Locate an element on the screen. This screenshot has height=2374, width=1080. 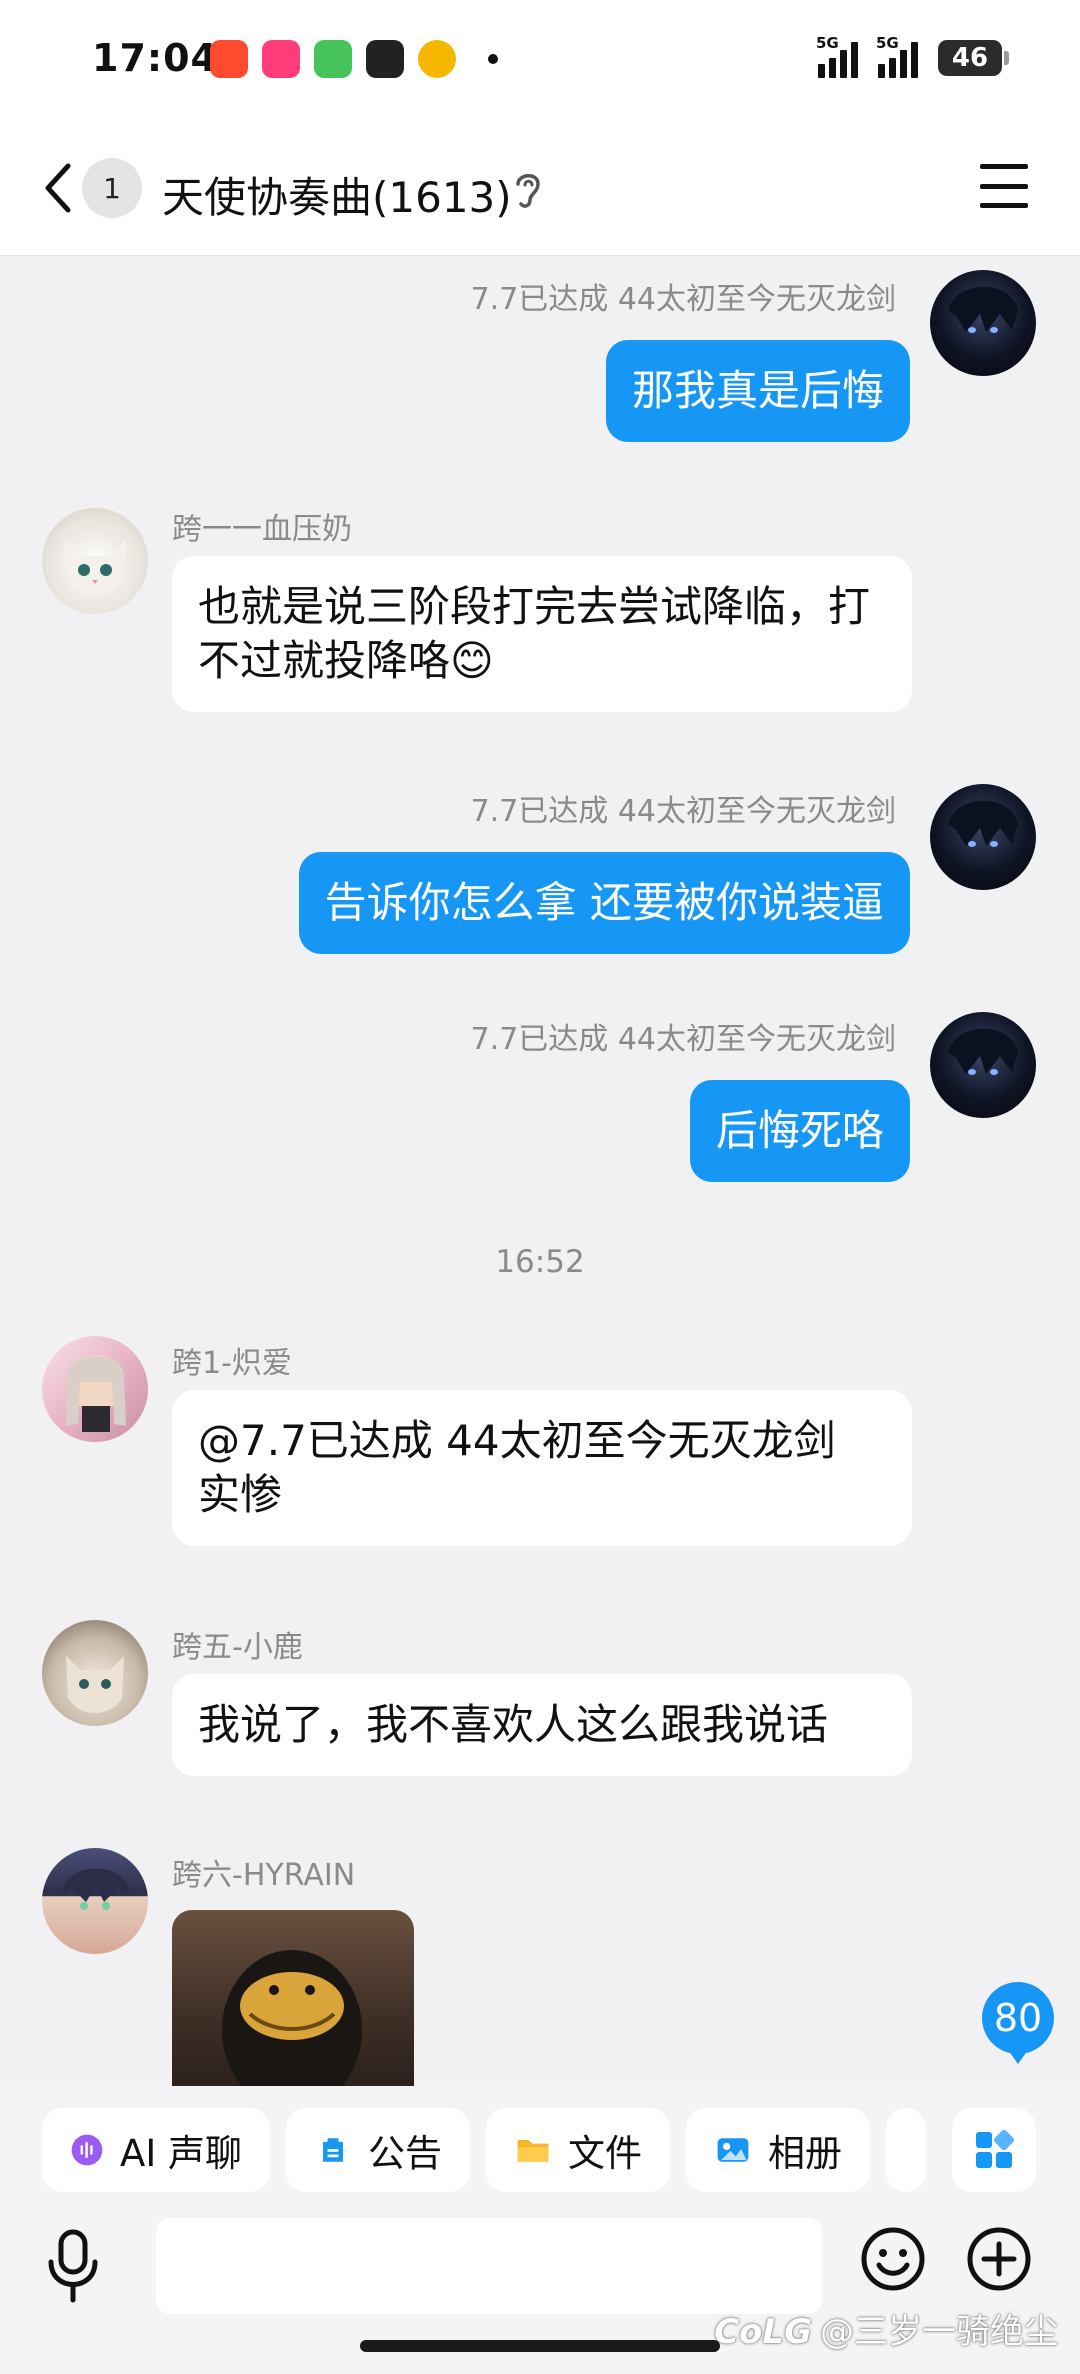
sender-name: 跨1-炽爱 is located at coordinates (232, 1363).